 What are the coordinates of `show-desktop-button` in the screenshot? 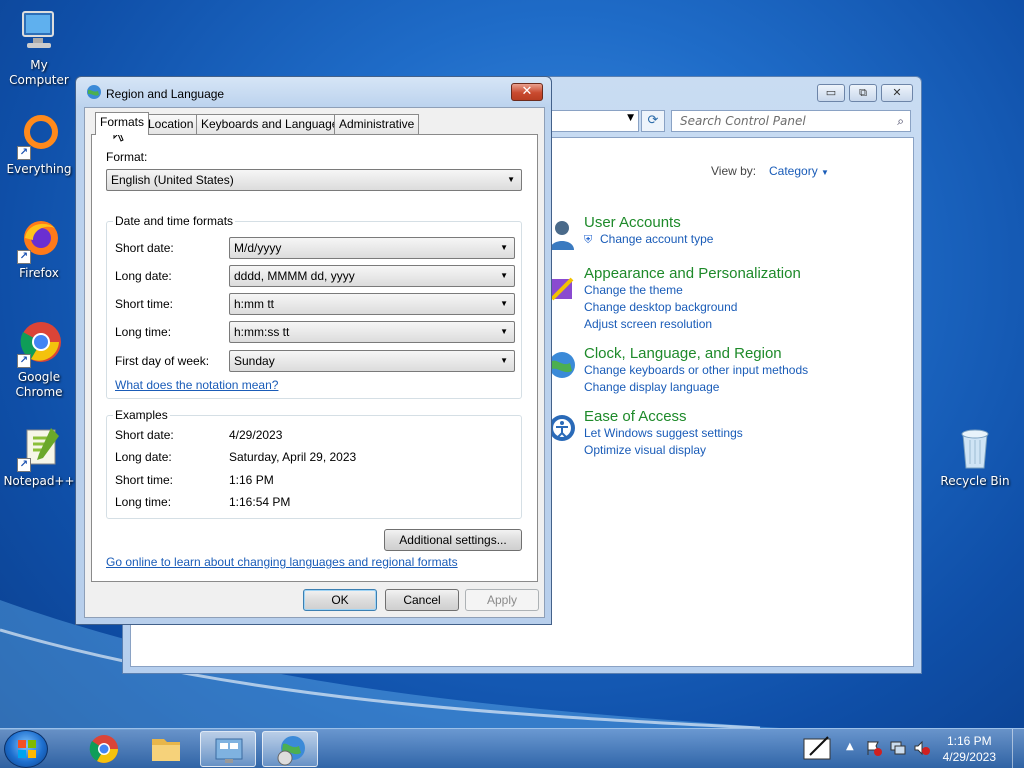 It's located at (1018, 748).